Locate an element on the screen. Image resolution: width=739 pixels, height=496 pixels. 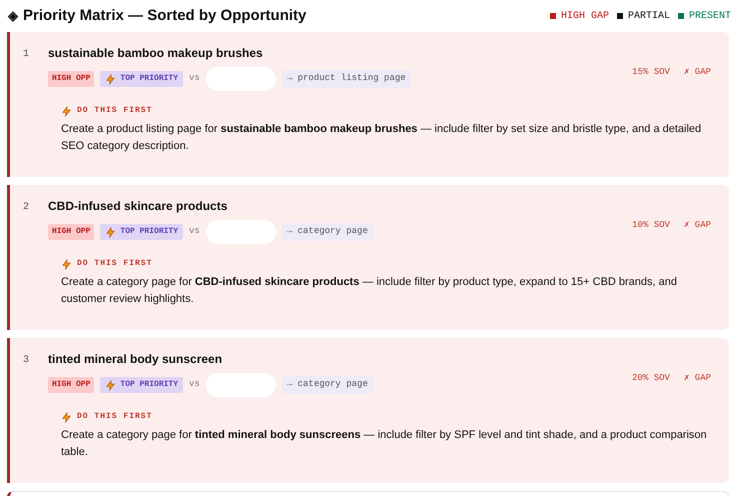
share-of-voice: 20% SOV is located at coordinates (651, 378).